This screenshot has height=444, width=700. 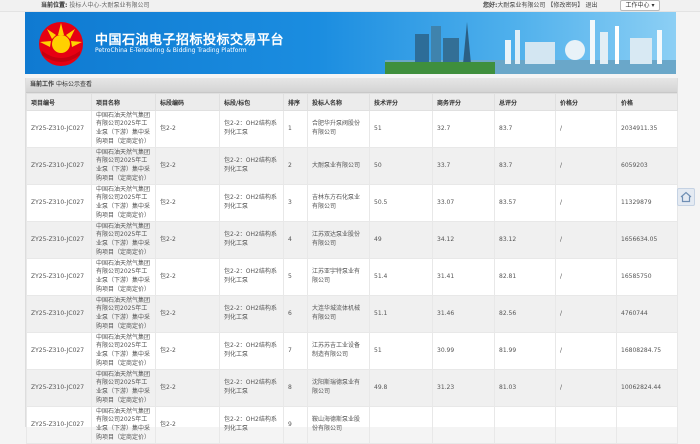 I want to click on cell-rank: 6, so click(x=295, y=314).